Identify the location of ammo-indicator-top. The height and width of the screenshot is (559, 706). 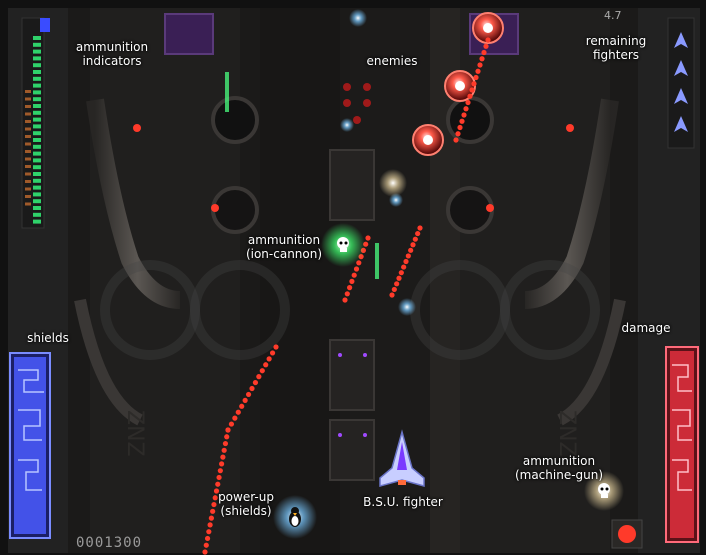
(45, 25).